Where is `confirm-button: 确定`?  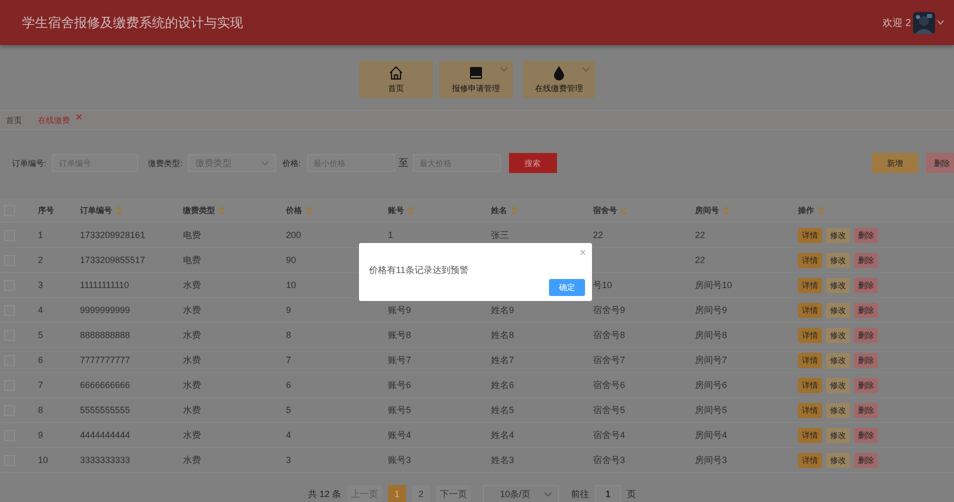 confirm-button: 确定 is located at coordinates (567, 287).